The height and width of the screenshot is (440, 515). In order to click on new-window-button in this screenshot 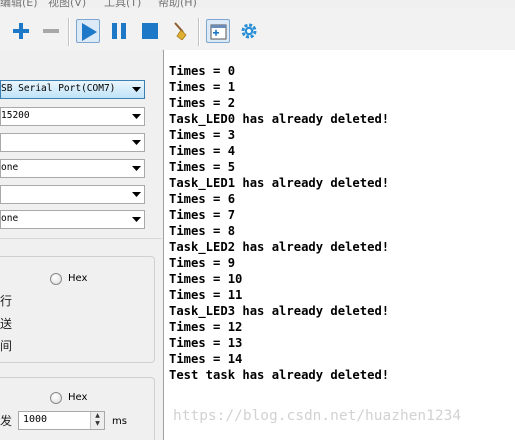, I will do `click(218, 31)`.